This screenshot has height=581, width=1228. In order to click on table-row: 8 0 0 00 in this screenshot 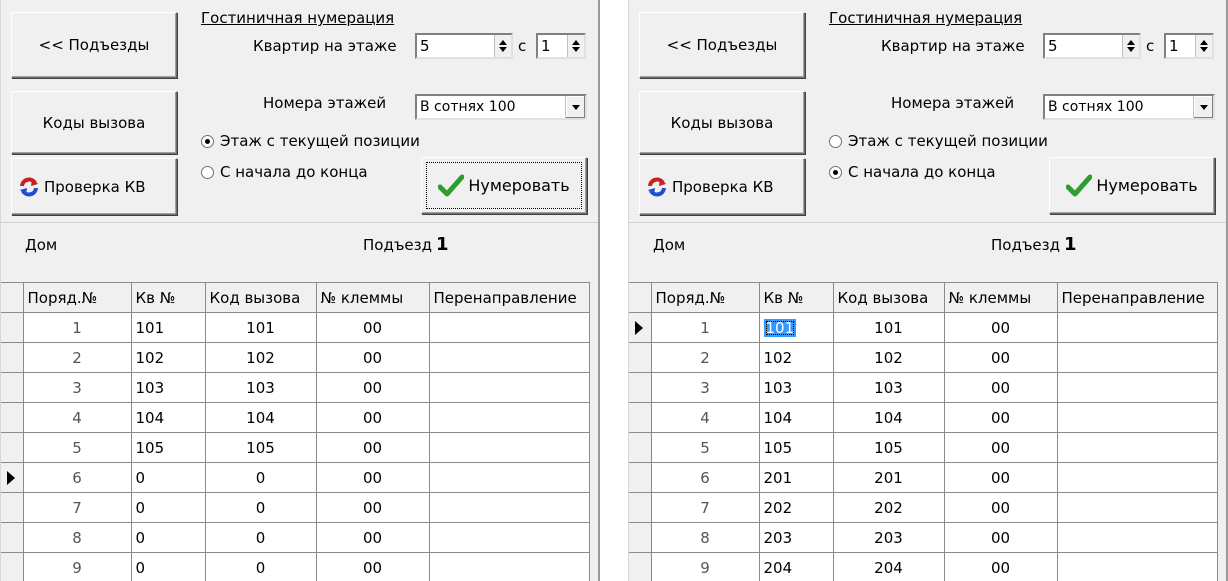, I will do `click(295, 537)`.